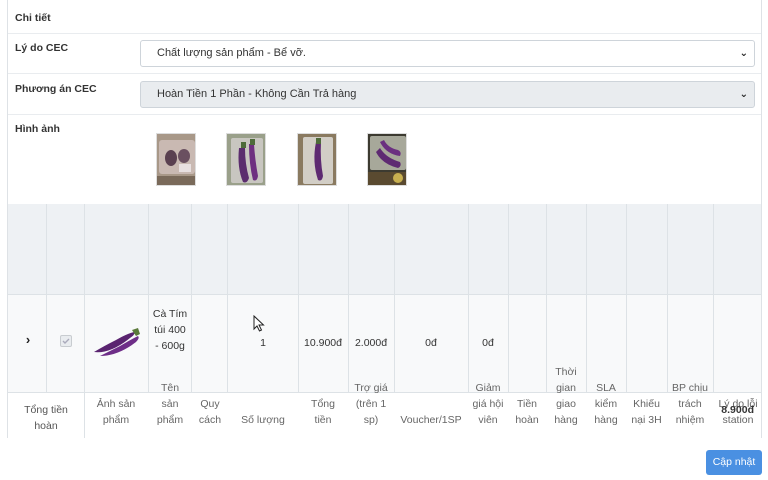 This screenshot has width=768, height=480. Describe the element at coordinates (259, 323) in the screenshot. I see `mouse-cursor-icon` at that location.